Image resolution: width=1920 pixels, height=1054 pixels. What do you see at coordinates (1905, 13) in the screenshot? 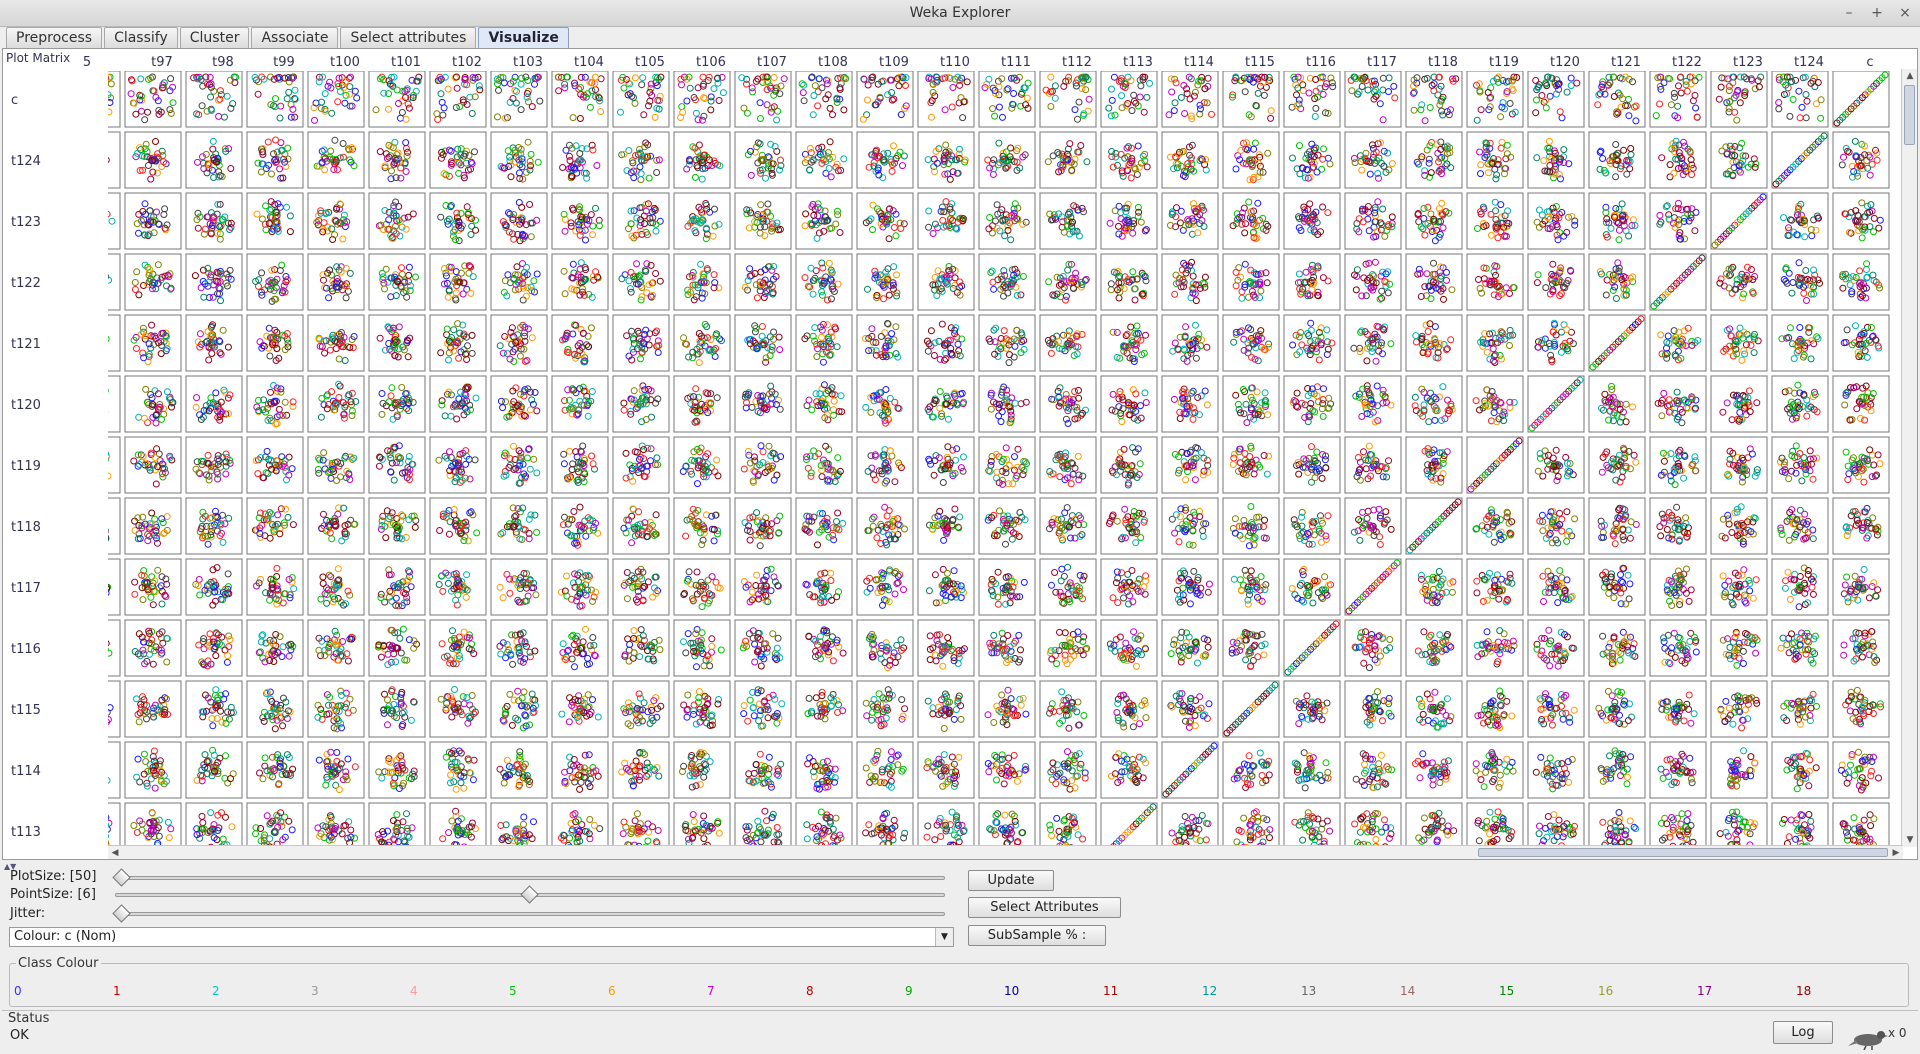
I see `close-button: ×` at bounding box center [1905, 13].